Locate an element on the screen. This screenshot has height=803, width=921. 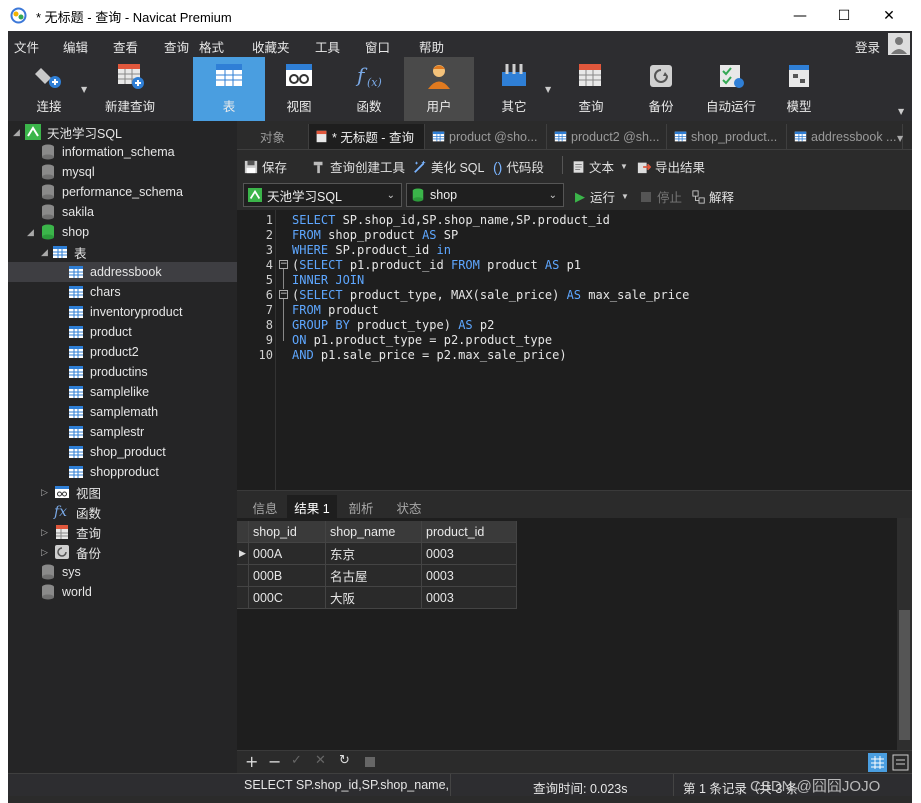
connection-select: 天池学习SQL ⌄ is located at coordinates (322, 195).